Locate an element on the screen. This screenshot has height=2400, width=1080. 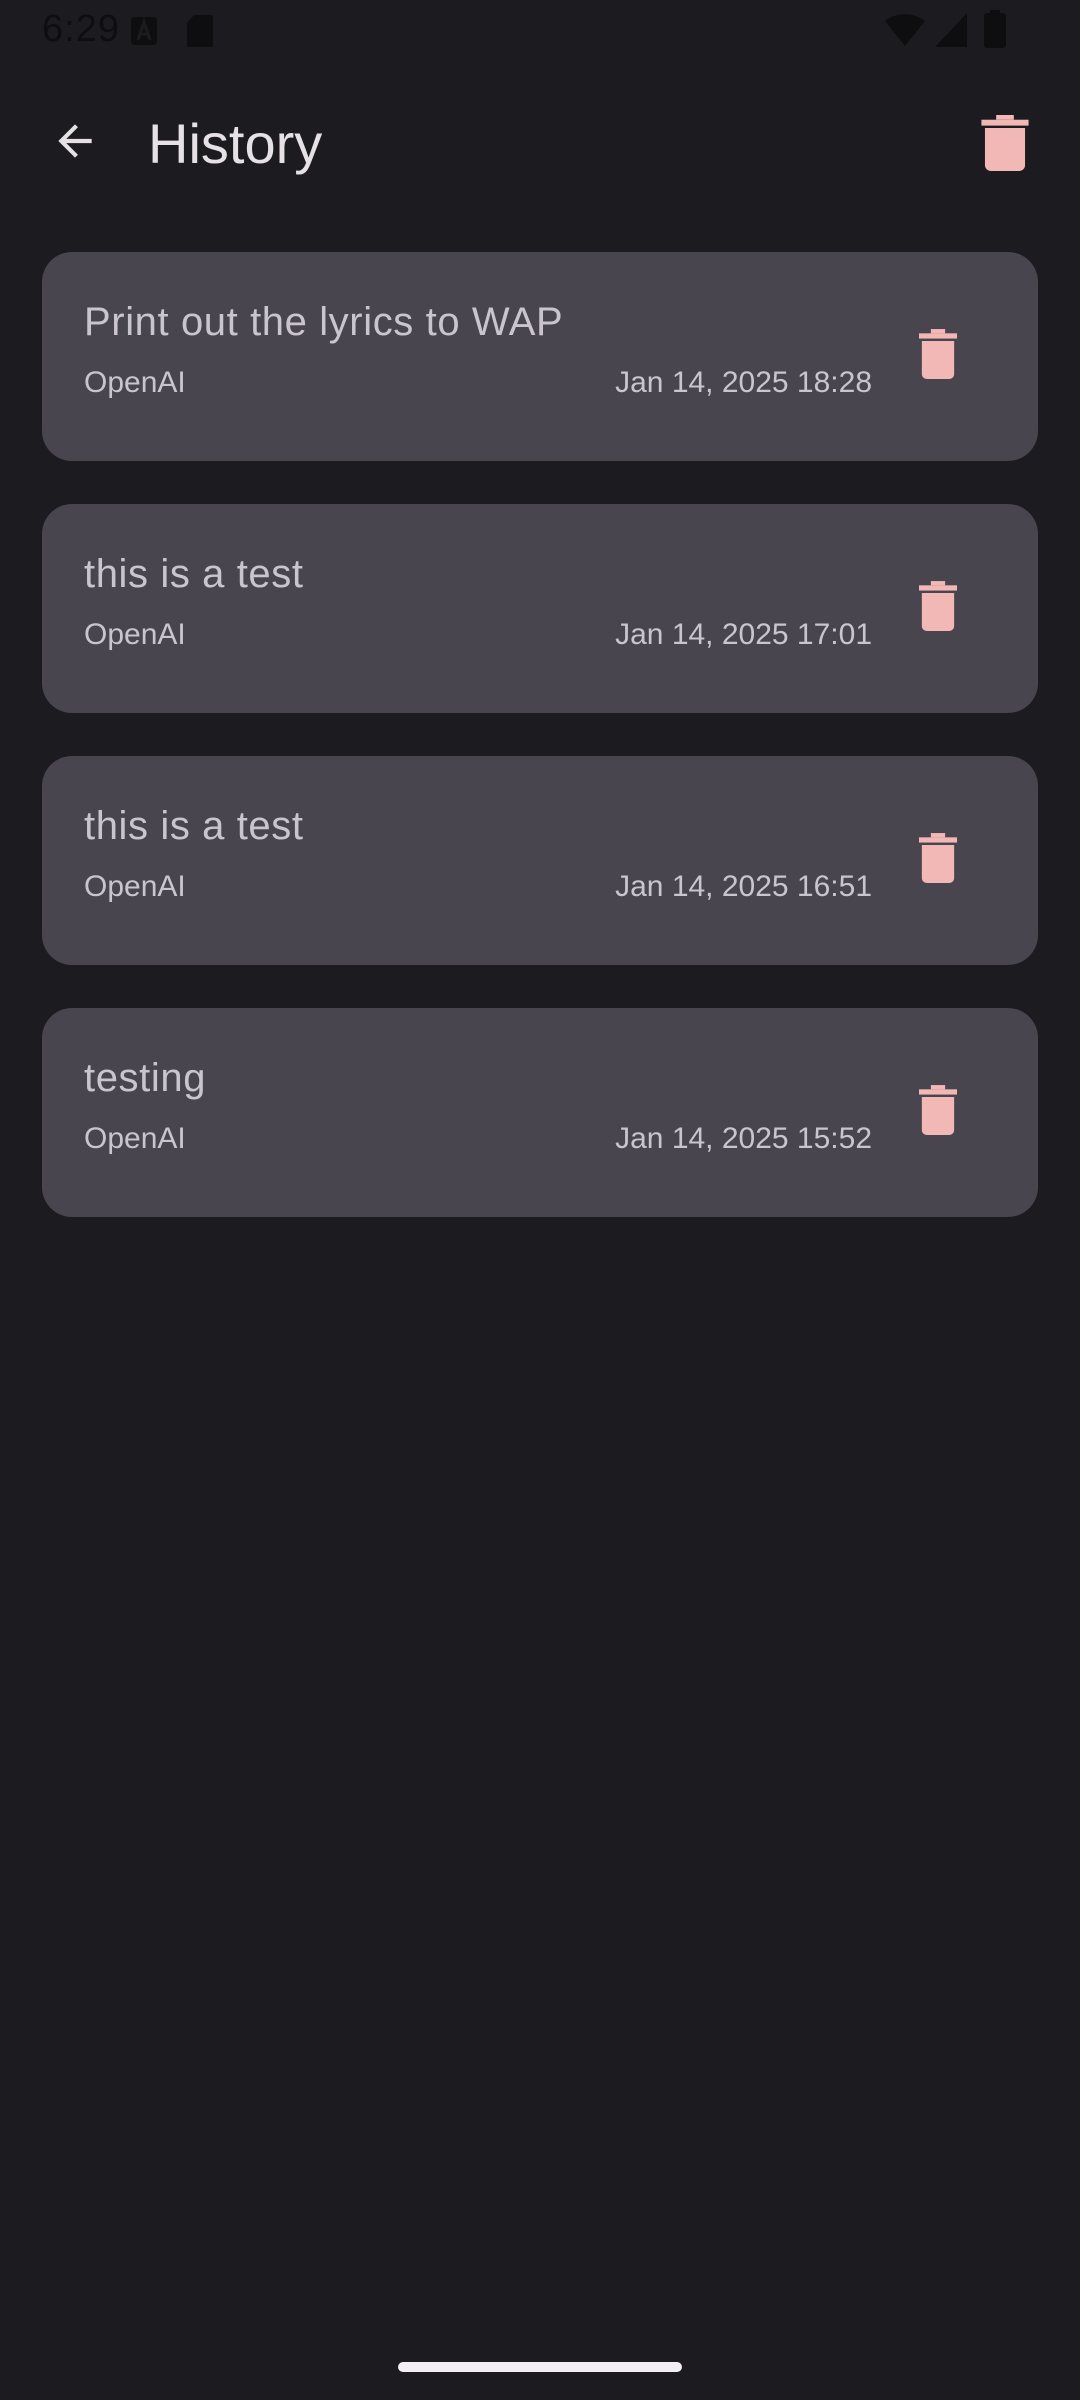
history-item-title: testing is located at coordinates (145, 1078).